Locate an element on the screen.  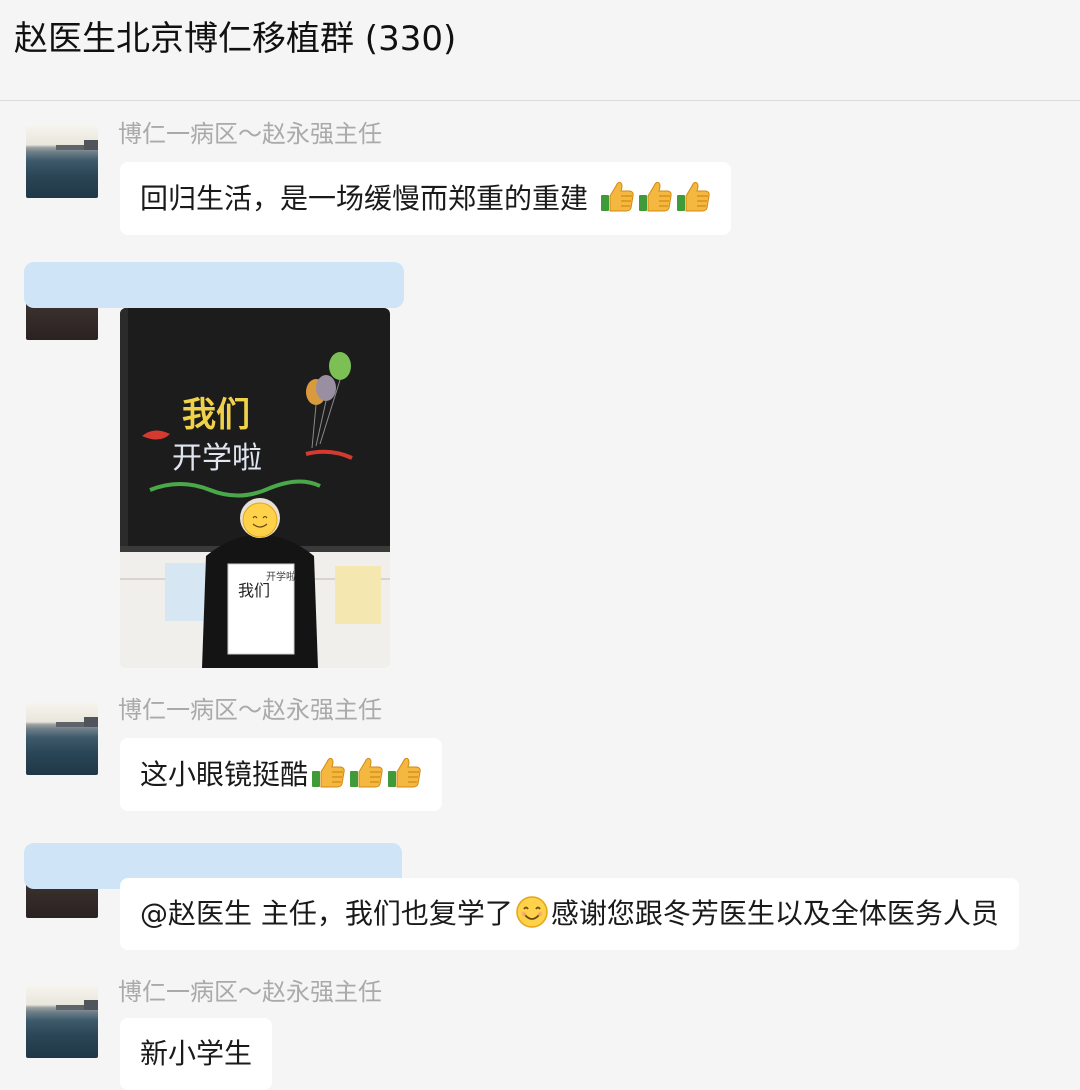
sign-text: 我们 is located at coordinates (254, 590).